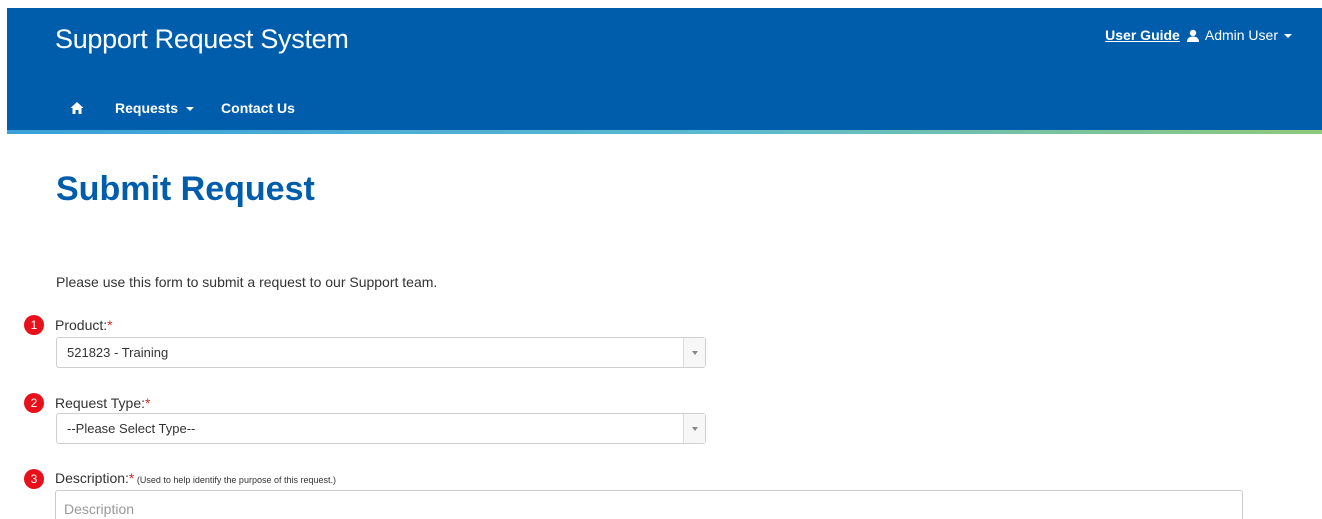 The image size is (1322, 519). I want to click on page-title: Submit Request, so click(185, 189).